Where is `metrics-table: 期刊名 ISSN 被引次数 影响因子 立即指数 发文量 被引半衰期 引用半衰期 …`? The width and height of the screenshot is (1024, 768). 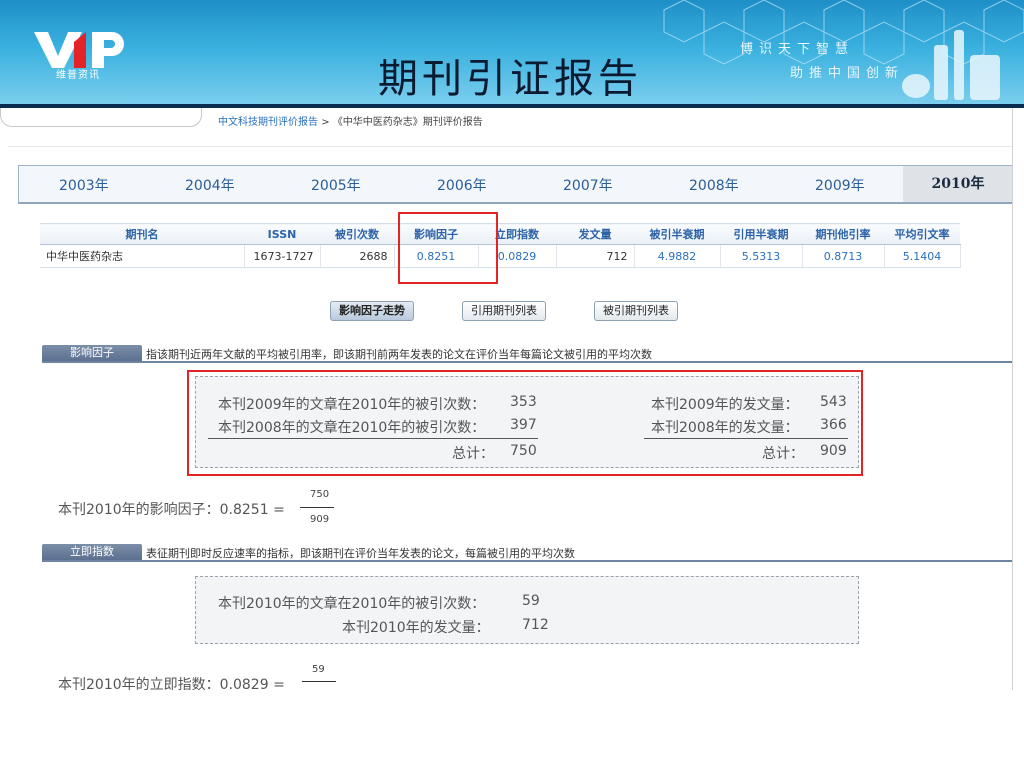
metrics-table: 期刊名 ISSN 被引次数 影响因子 立即指数 发文量 被引半衰期 引用半衰期 … is located at coordinates (500, 245).